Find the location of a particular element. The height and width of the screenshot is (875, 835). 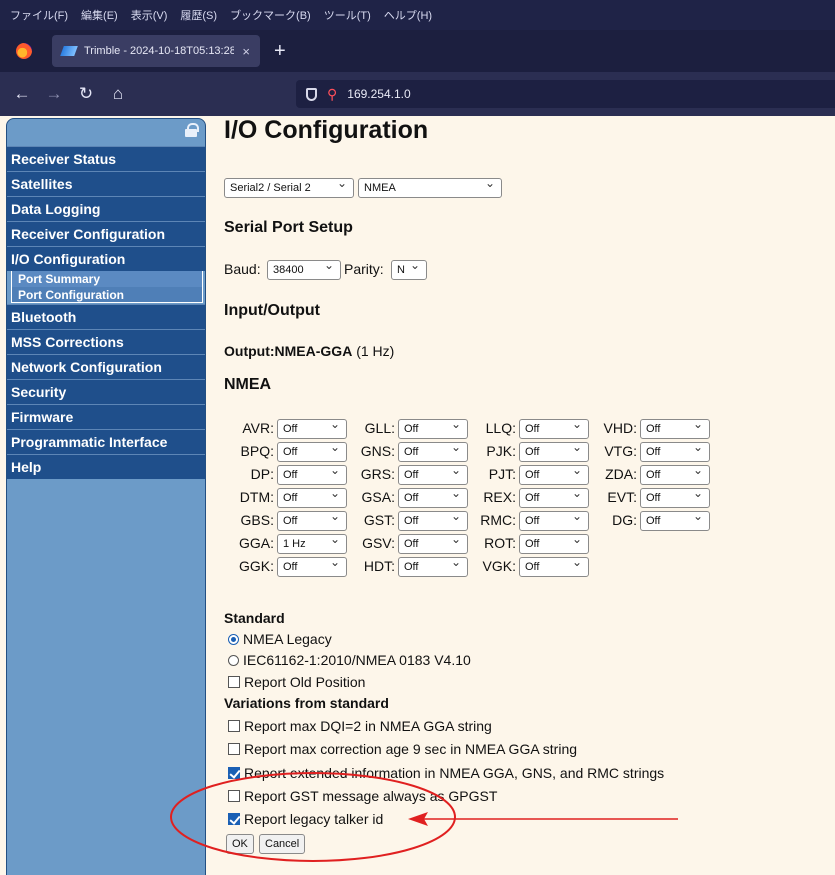

nmea-select-dtm: Off is located at coordinates (312, 498).